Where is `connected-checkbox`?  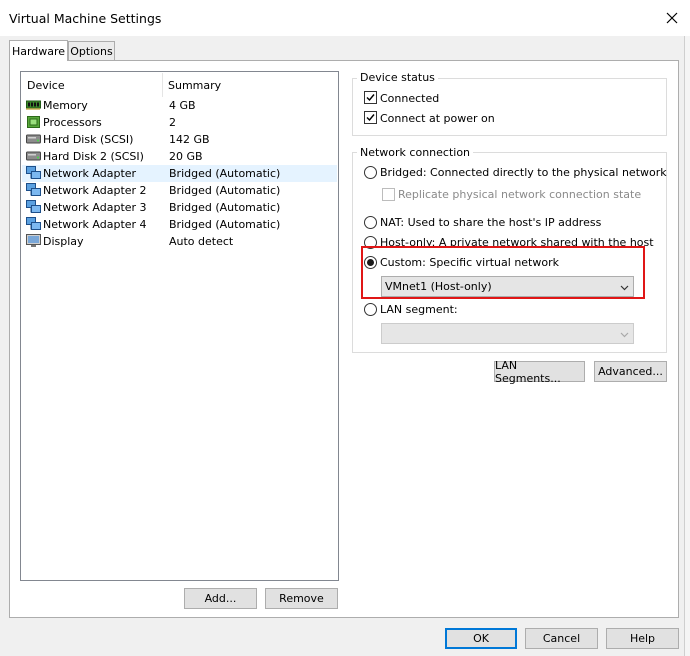 connected-checkbox is located at coordinates (370, 97).